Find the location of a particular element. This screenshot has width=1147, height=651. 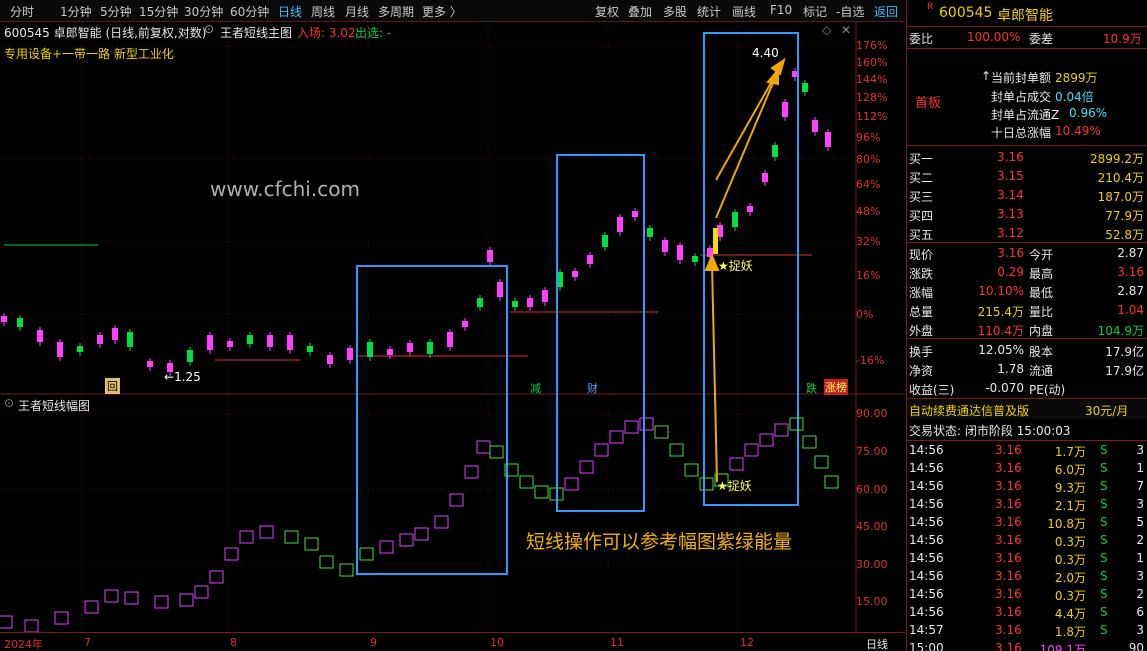

mark-button: 标记 is located at coordinates (815, 11).